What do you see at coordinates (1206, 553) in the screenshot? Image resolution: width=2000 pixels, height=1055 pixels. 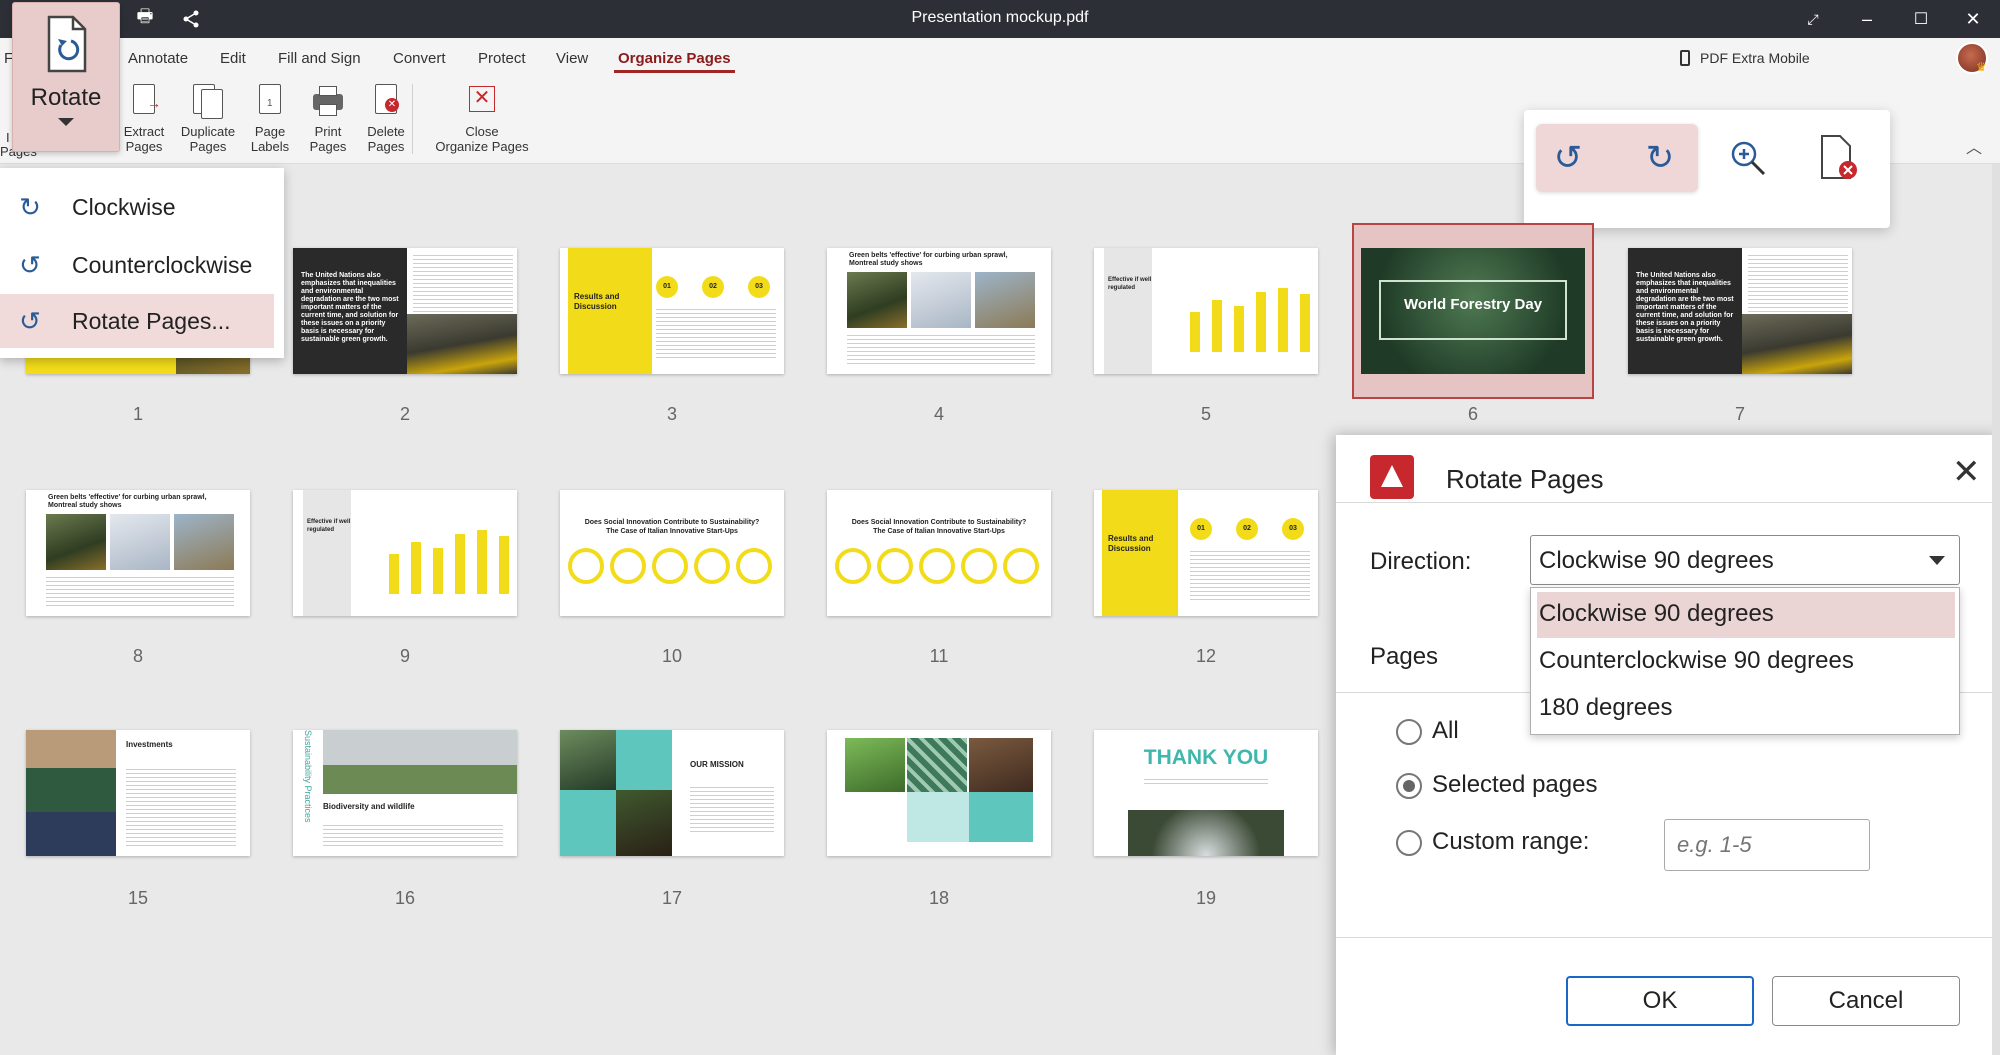 I see `page-thumbnail-12: Results and Discussion 01 02 03` at bounding box center [1206, 553].